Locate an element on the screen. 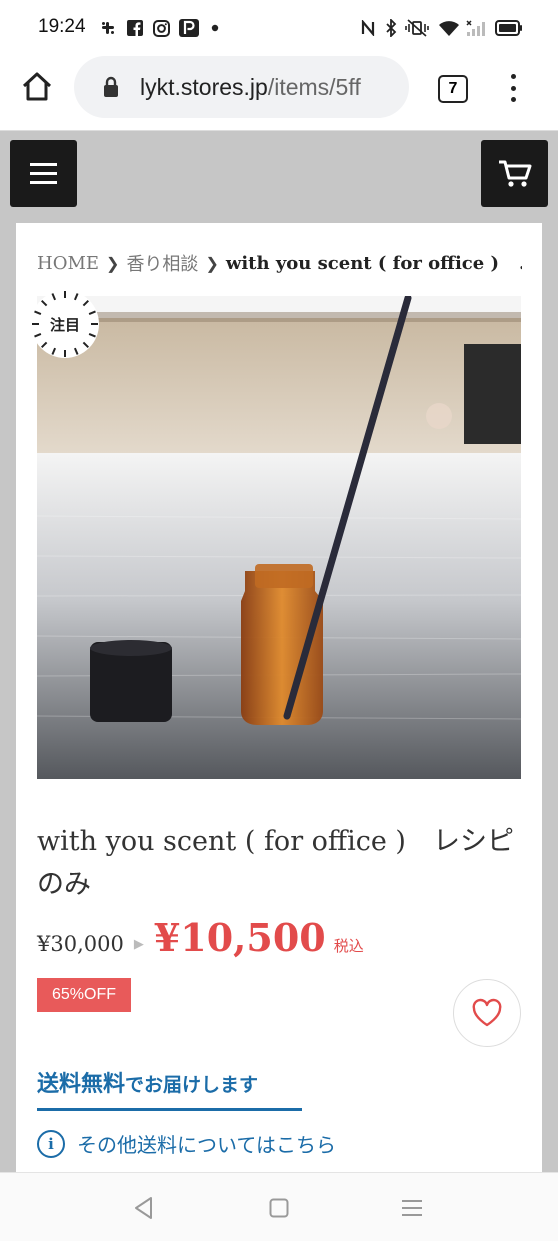 The width and height of the screenshot is (558, 1241). info-icon: i is located at coordinates (51, 1143).